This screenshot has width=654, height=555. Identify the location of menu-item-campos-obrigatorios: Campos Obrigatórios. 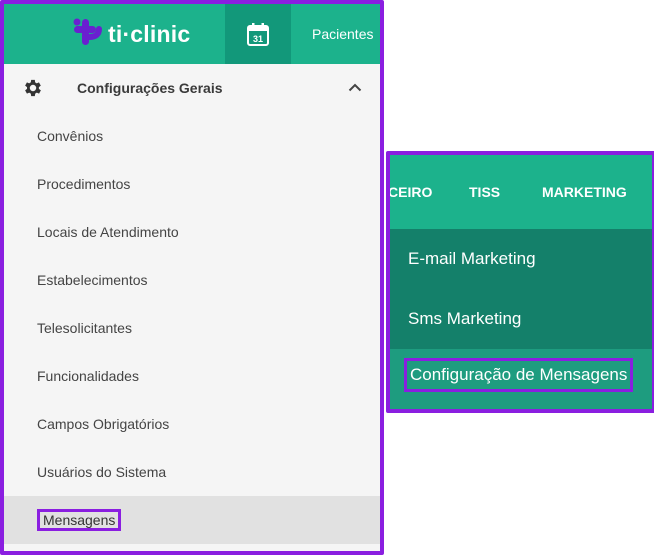
(192, 424).